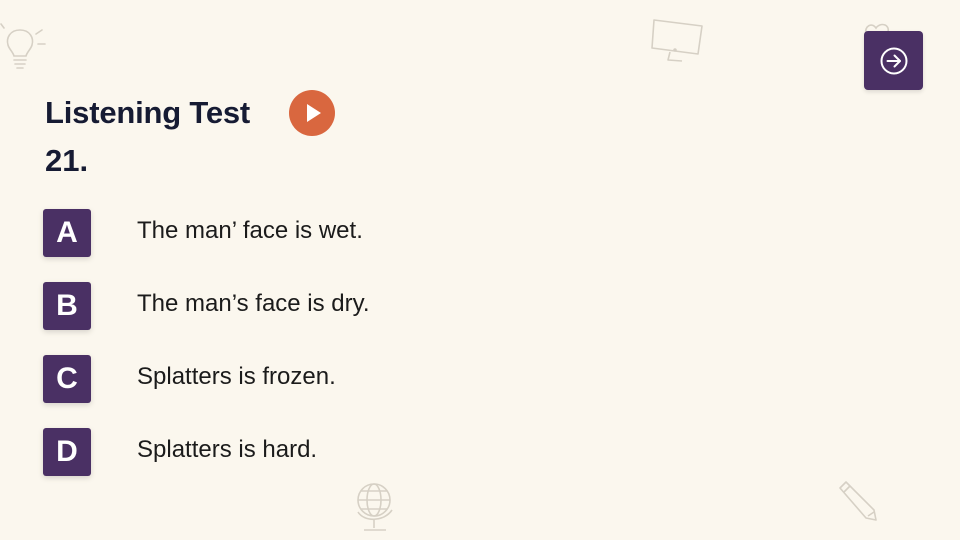  I want to click on option-text: Splatters is hard., so click(227, 449).